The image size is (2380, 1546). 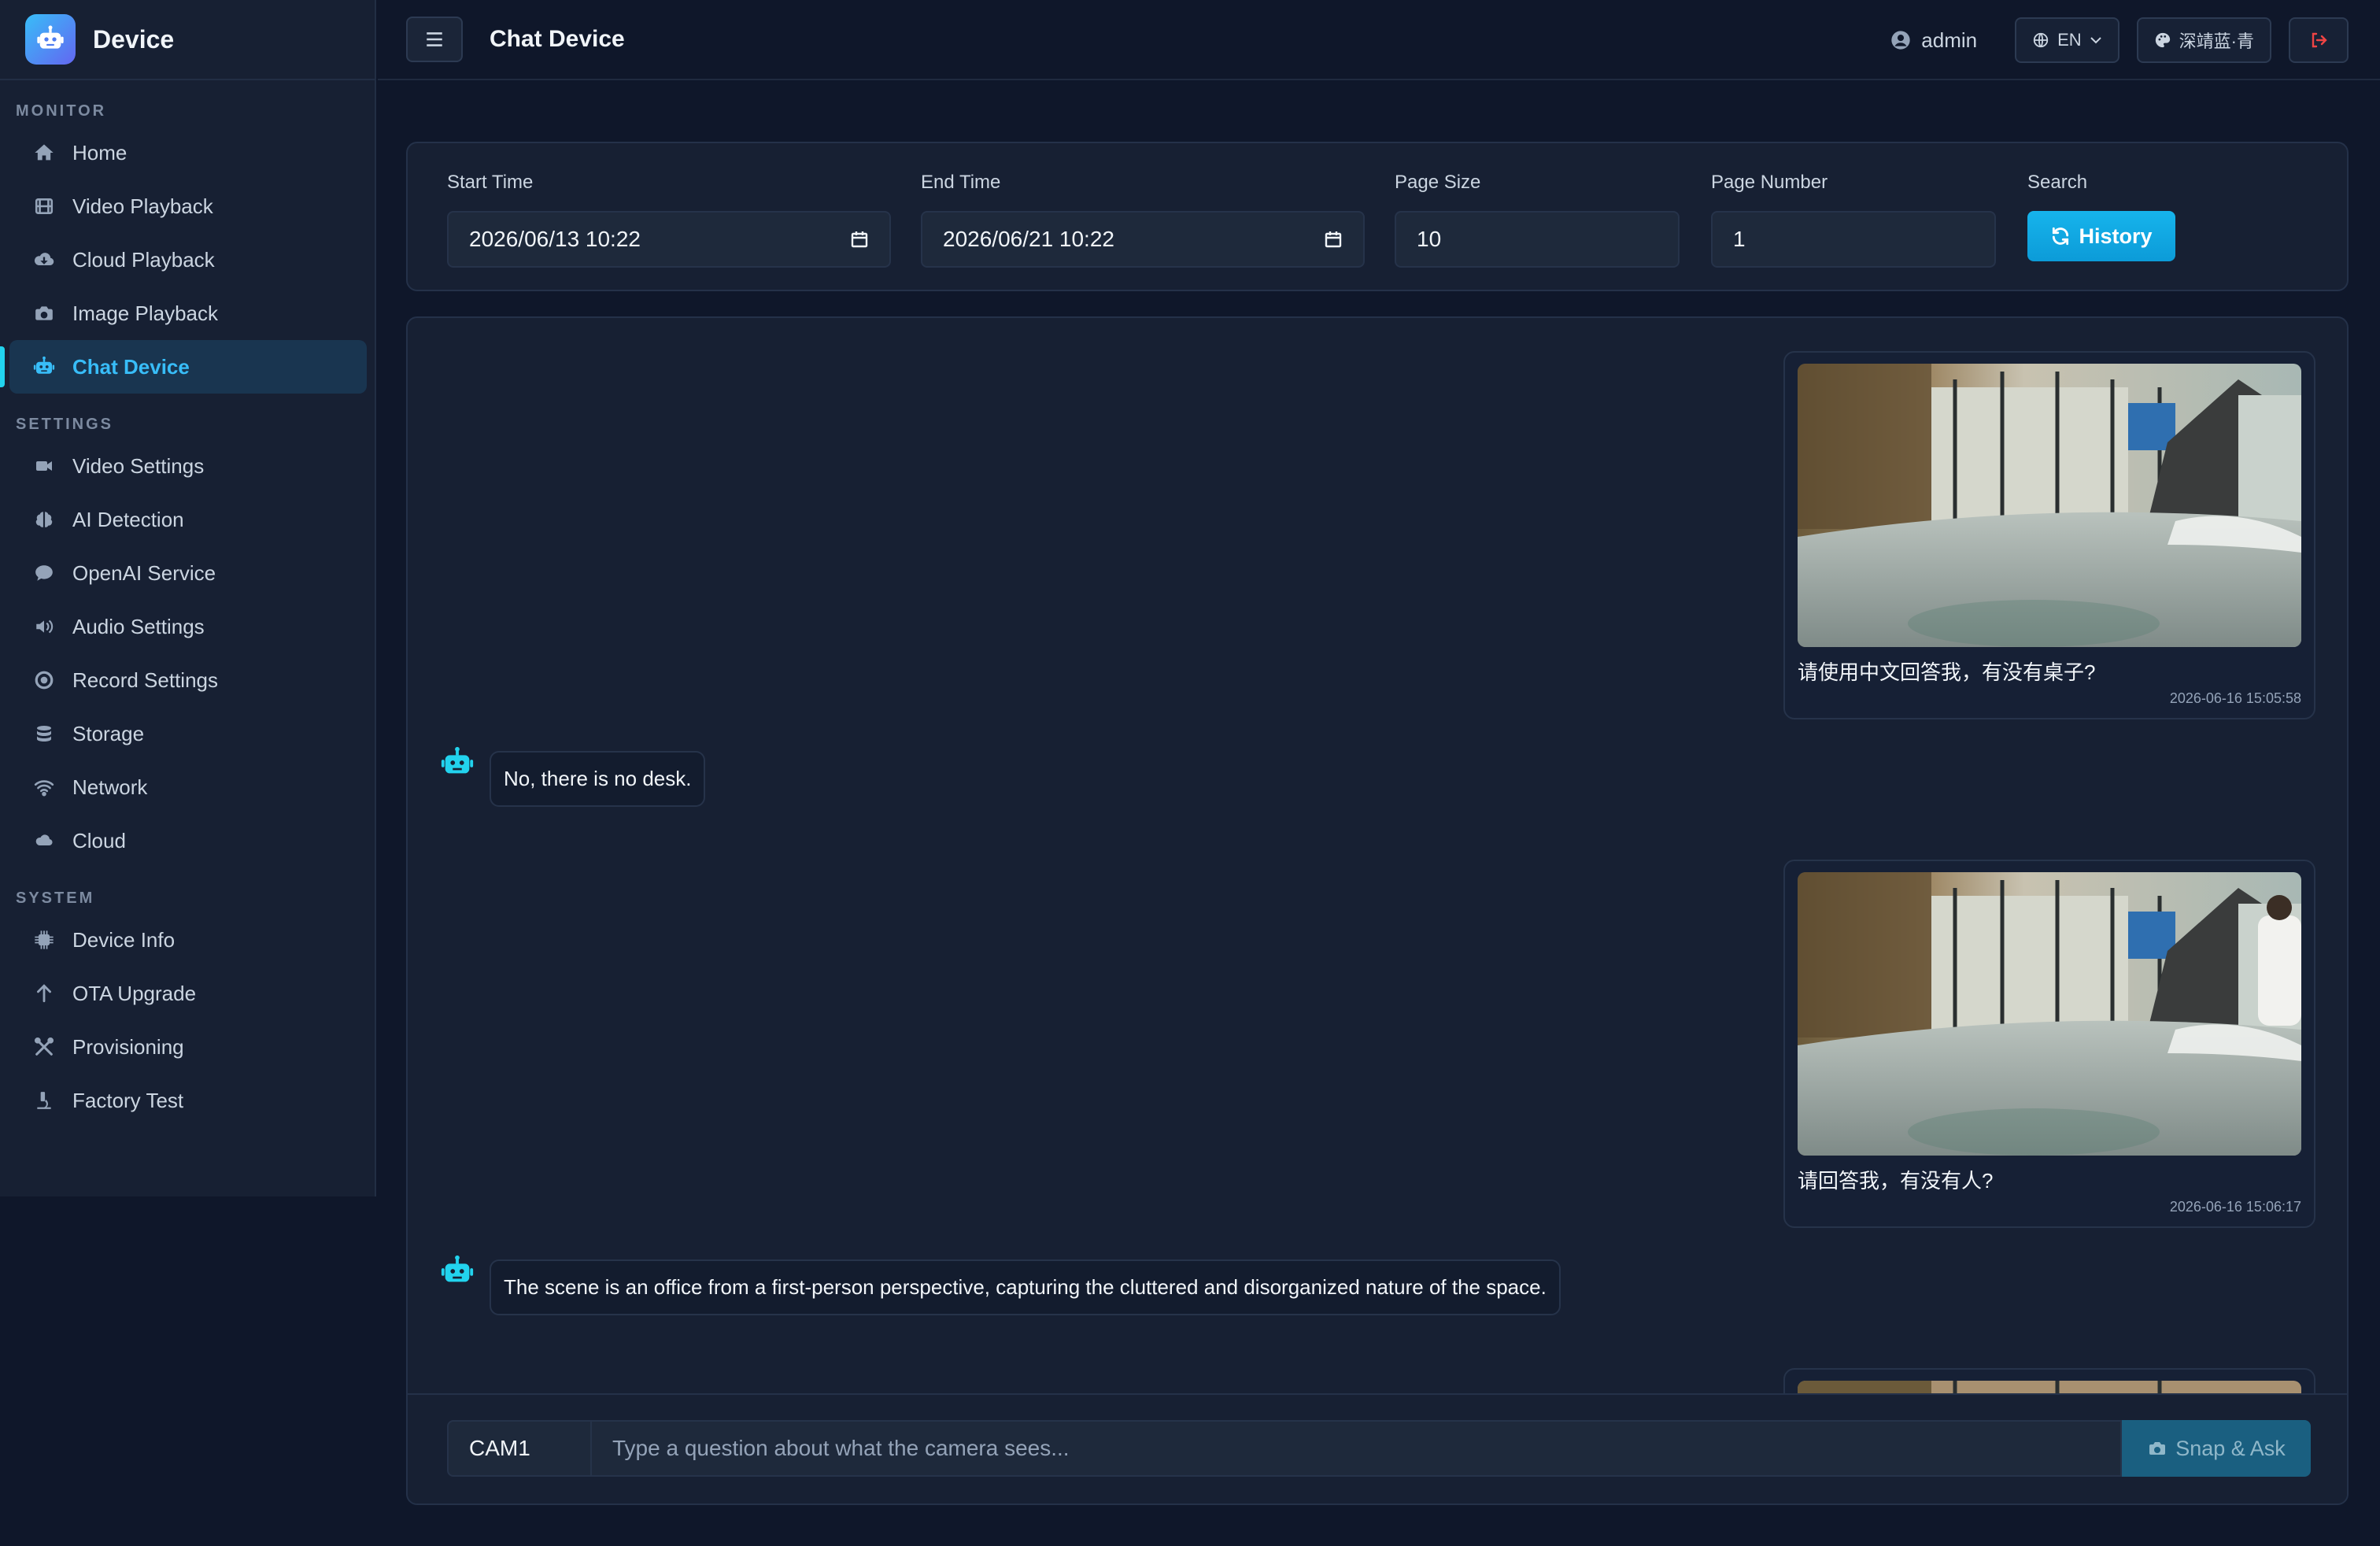 What do you see at coordinates (144, 572) in the screenshot?
I see `sidebar-item-label: OpenAI Service` at bounding box center [144, 572].